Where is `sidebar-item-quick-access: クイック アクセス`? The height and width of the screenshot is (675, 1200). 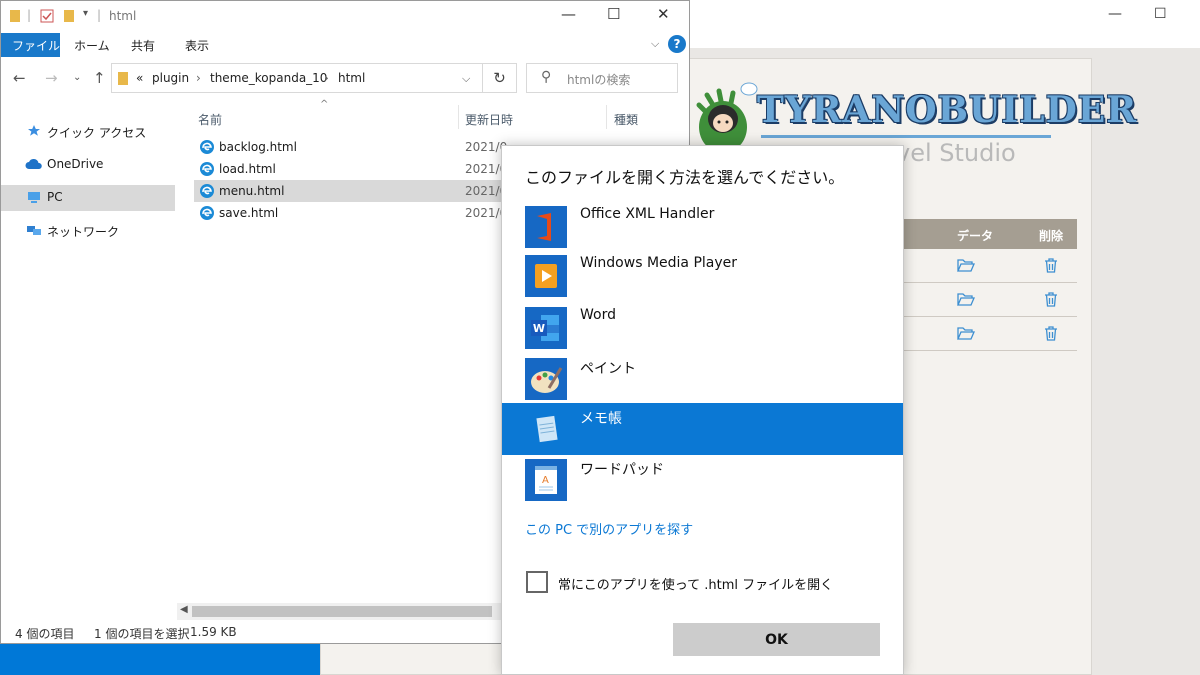 sidebar-item-quick-access: クイック アクセス is located at coordinates (88, 132).